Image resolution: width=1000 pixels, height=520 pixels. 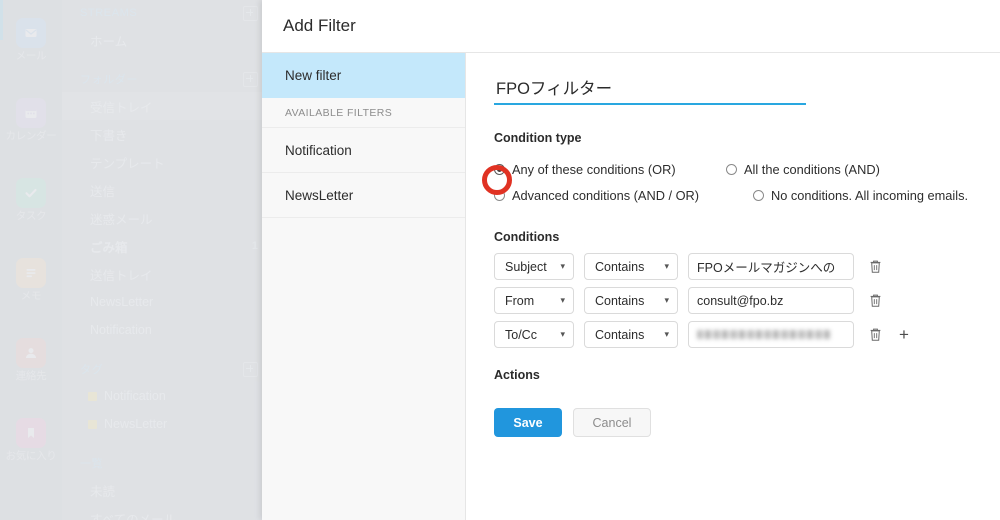 I want to click on condition-field-label: From, so click(x=520, y=300).